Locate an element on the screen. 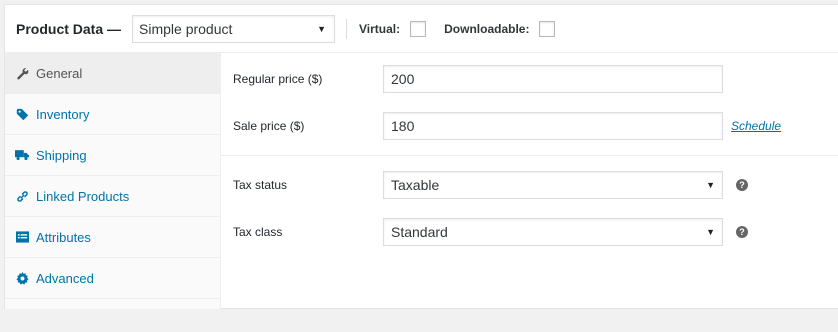 The image size is (838, 332). tab-linked-products: Linked Products is located at coordinates (112, 196).